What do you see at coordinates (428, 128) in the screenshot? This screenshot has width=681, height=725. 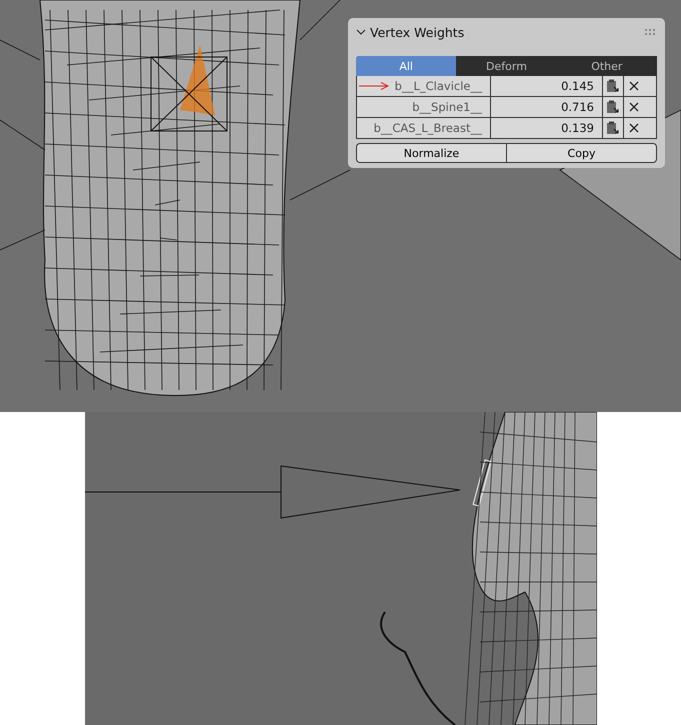 I see `vertex-group-name: b__CAS_L_Breast__` at bounding box center [428, 128].